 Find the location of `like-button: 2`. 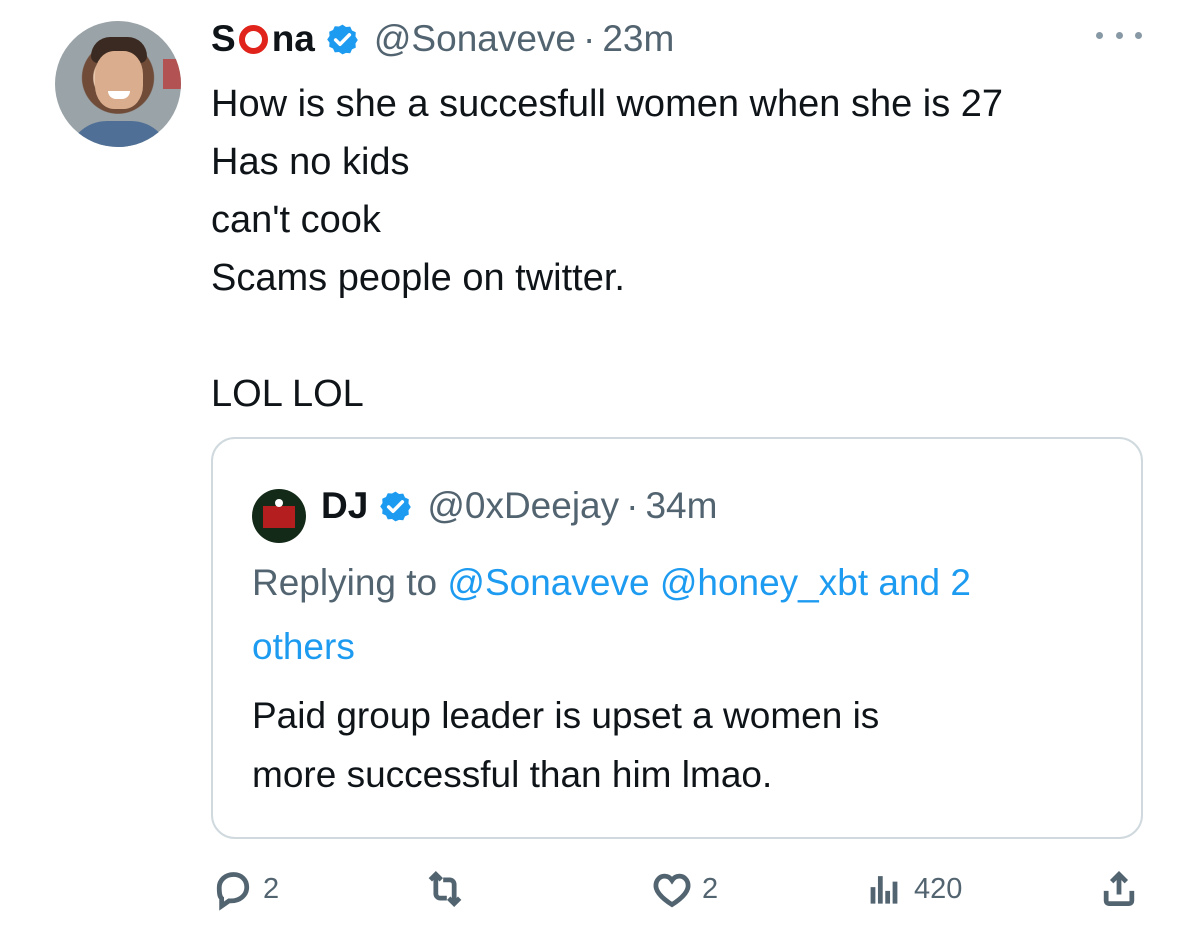

like-button: 2 is located at coordinates (684, 889).